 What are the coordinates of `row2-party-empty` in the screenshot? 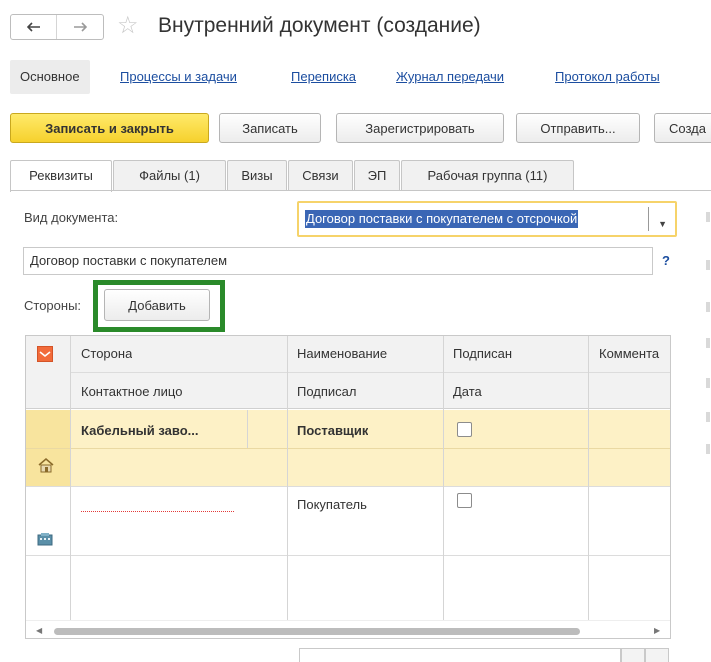 It's located at (157, 511).